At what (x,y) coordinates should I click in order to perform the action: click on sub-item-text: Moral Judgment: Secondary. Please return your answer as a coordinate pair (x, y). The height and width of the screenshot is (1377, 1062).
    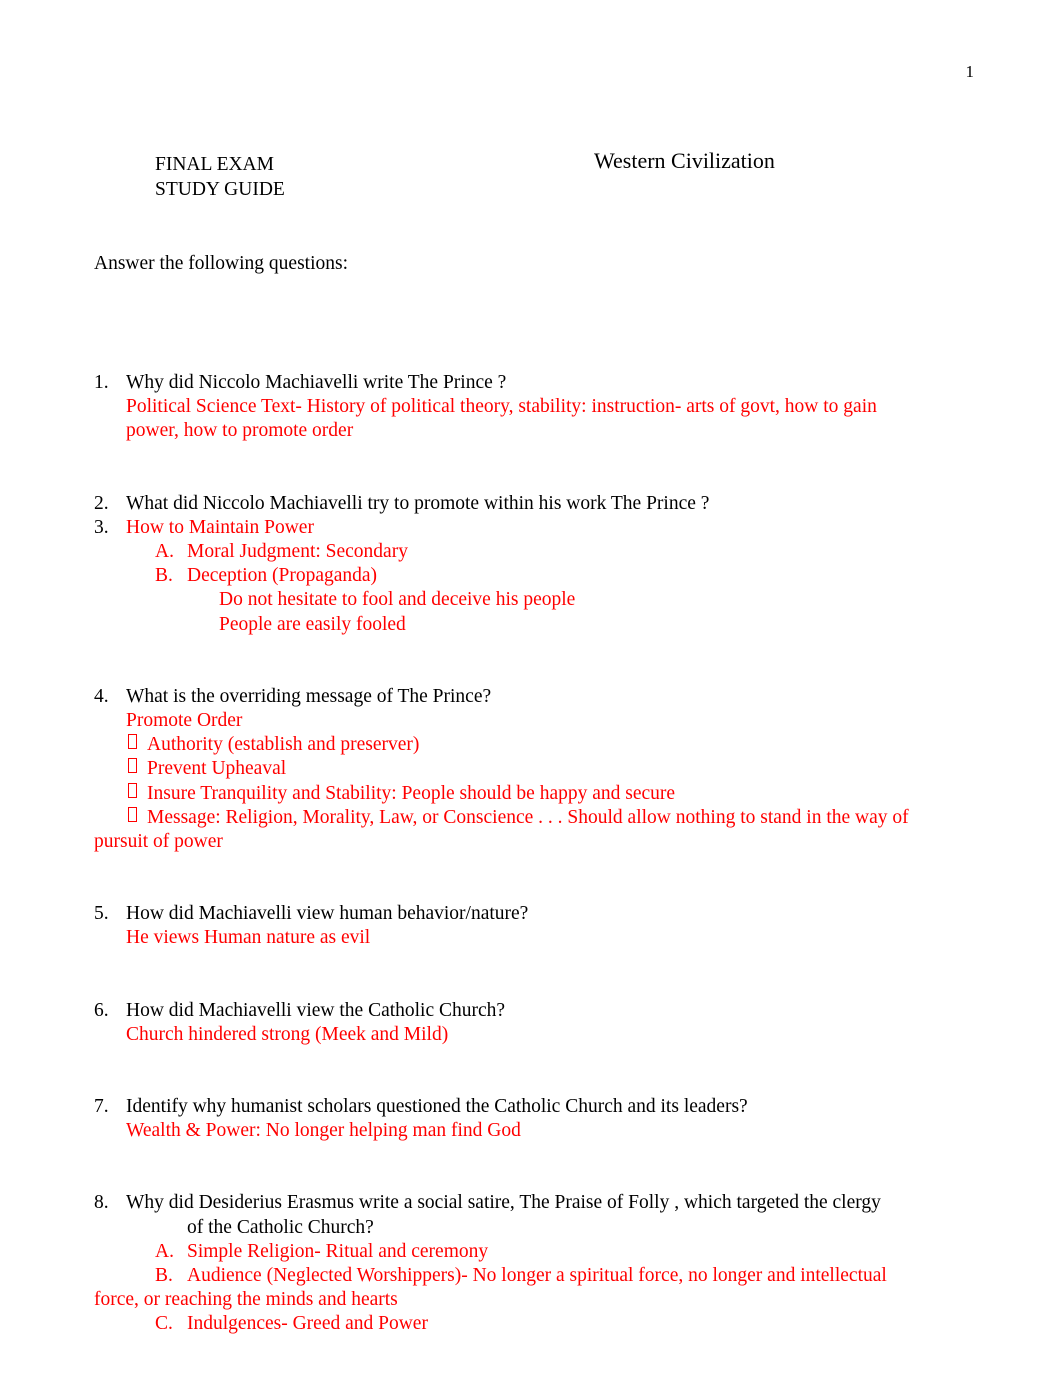
    Looking at the image, I should click on (297, 552).